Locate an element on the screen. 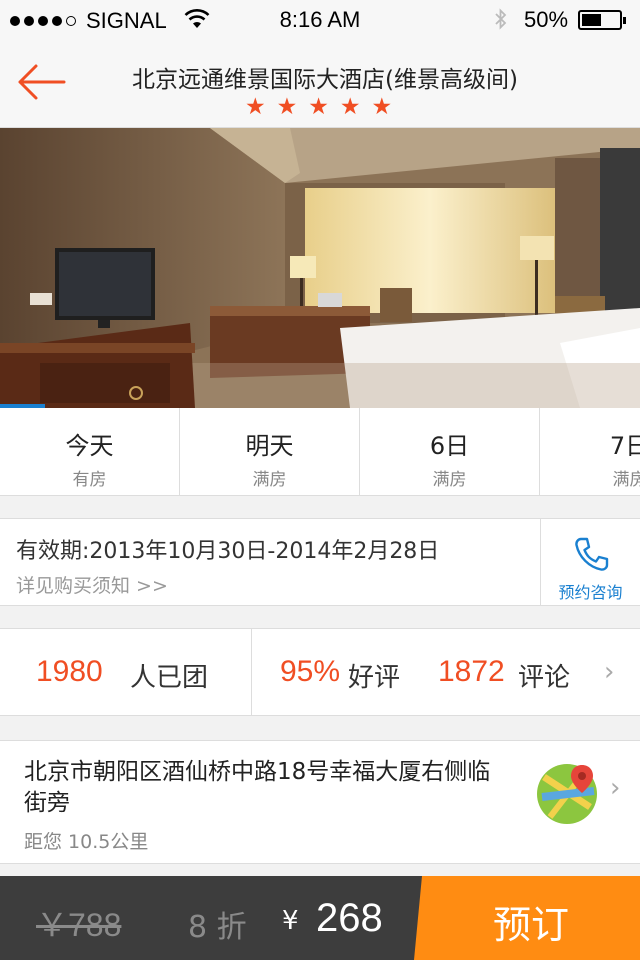 Image resolution: width=640 pixels, height=960 pixels. positive-label: 好评 is located at coordinates (374, 678).